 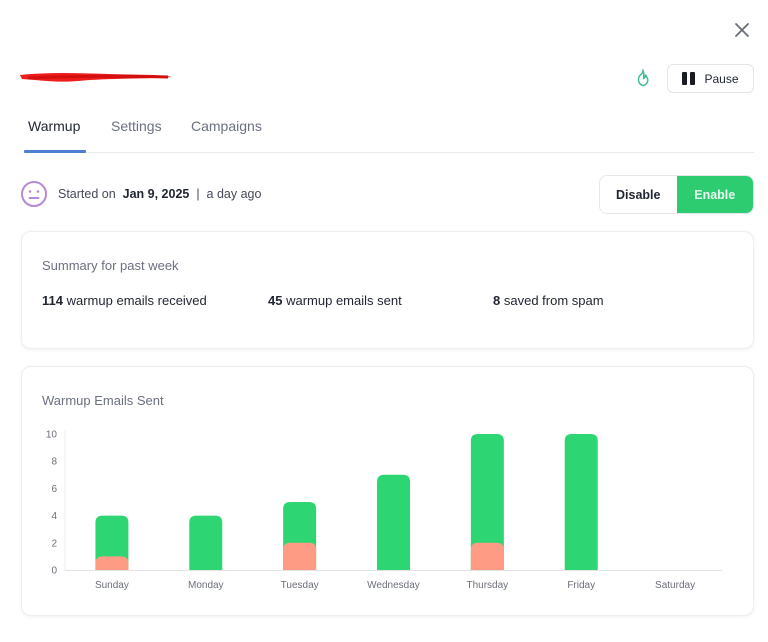 I want to click on pause-icon, so click(x=689, y=78).